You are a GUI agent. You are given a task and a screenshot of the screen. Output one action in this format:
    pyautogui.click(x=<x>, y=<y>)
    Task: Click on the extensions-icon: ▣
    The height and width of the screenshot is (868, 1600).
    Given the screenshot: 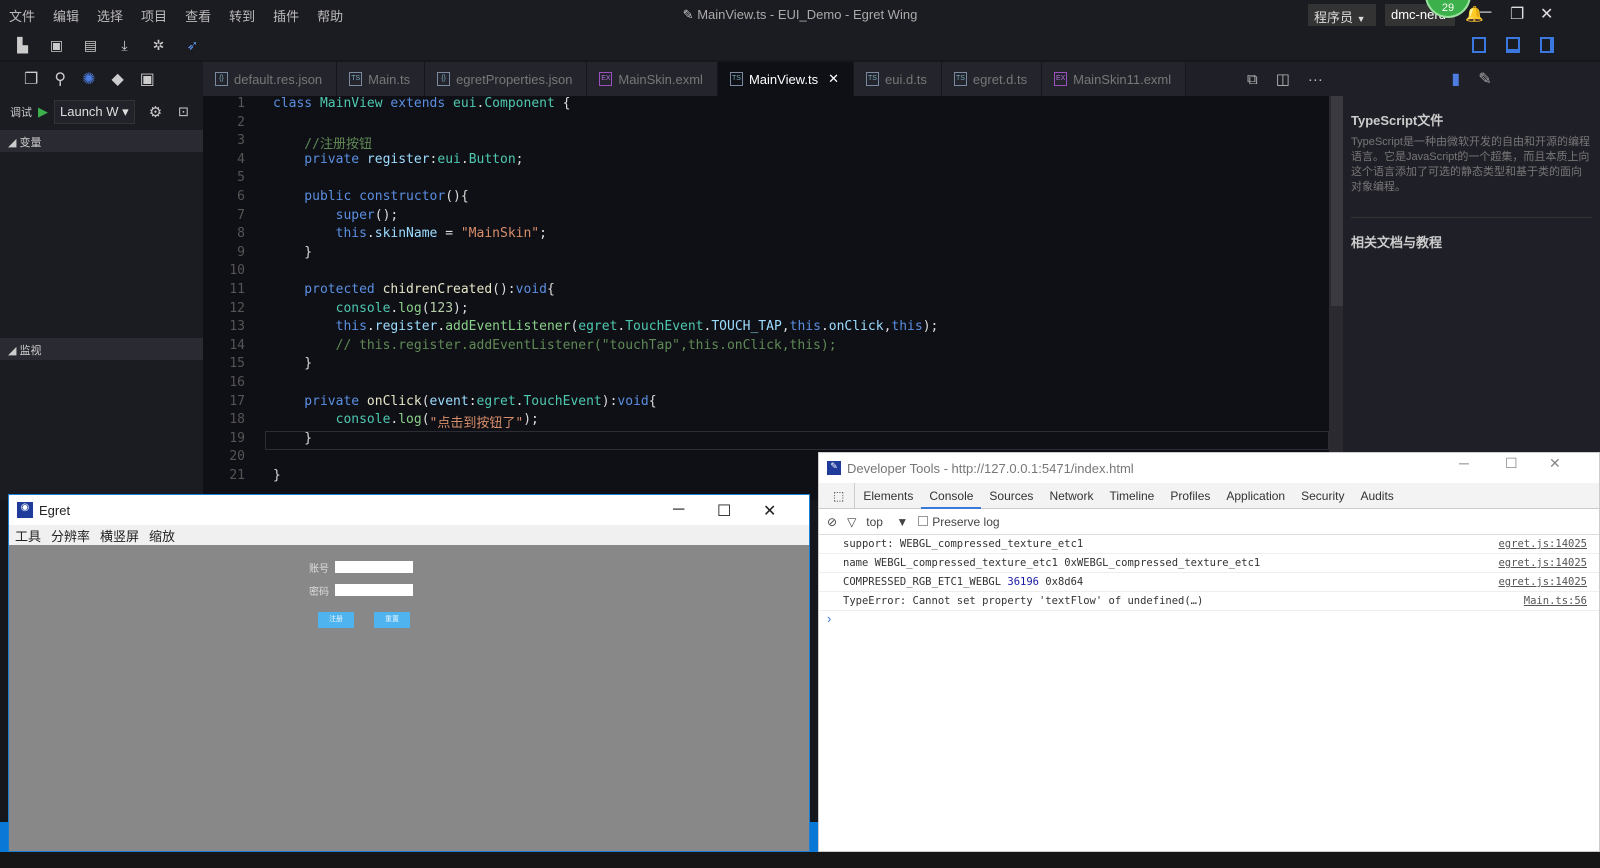 What is the action you would take?
    pyautogui.click(x=147, y=79)
    